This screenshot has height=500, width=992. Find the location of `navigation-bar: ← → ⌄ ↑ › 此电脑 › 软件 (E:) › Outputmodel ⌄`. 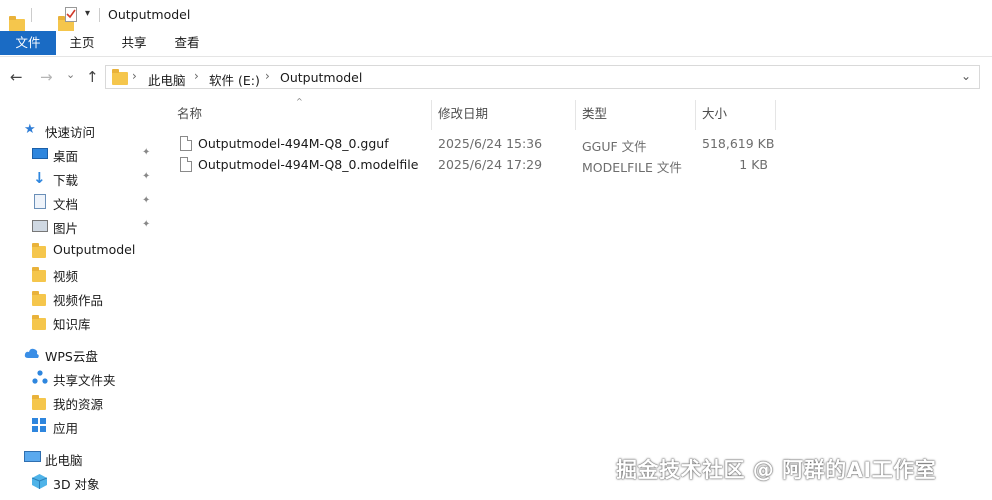

navigation-bar: ← → ⌄ ↑ › 此电脑 › 软件 (E:) › Outputmodel ⌄ is located at coordinates (496, 77).